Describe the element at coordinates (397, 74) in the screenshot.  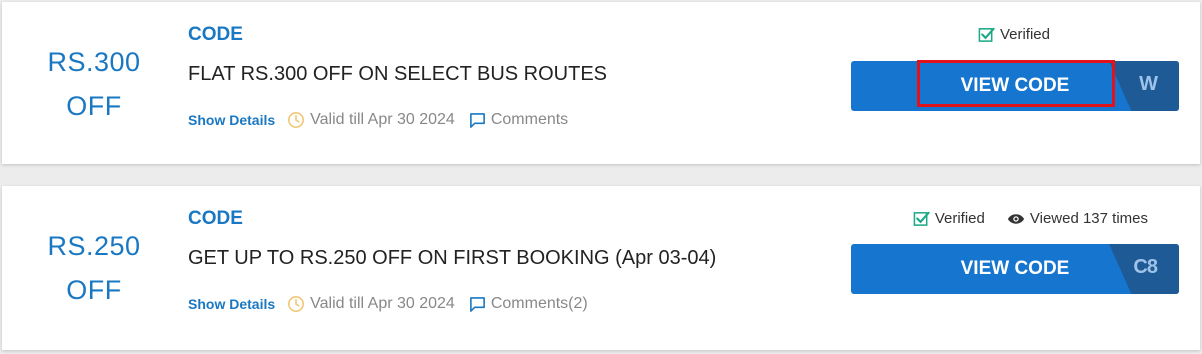
I see `coupon-title: FLAT RS.300 OFF ON SELECT BUS ROUTES` at that location.